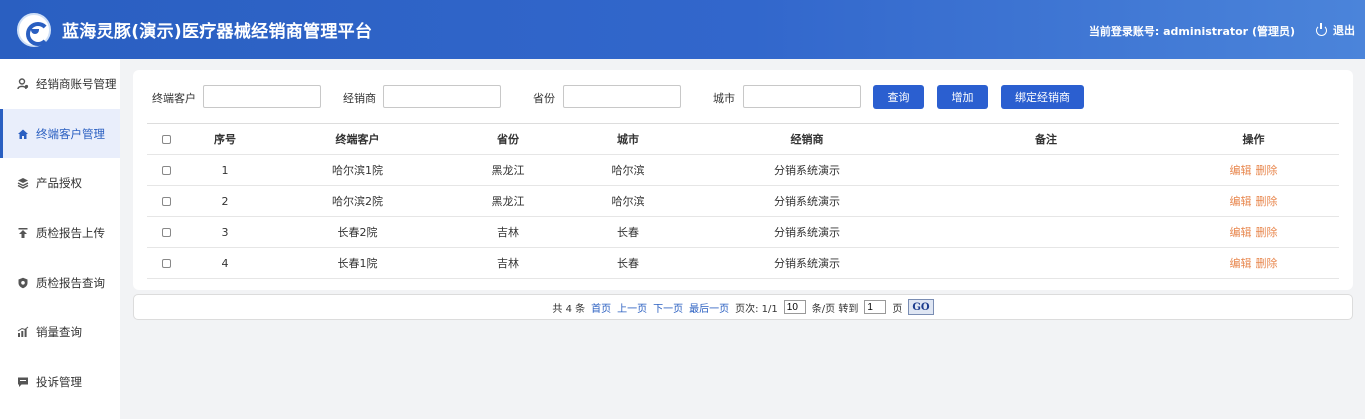  Describe the element at coordinates (23, 233) in the screenshot. I see `upload-icon` at that location.